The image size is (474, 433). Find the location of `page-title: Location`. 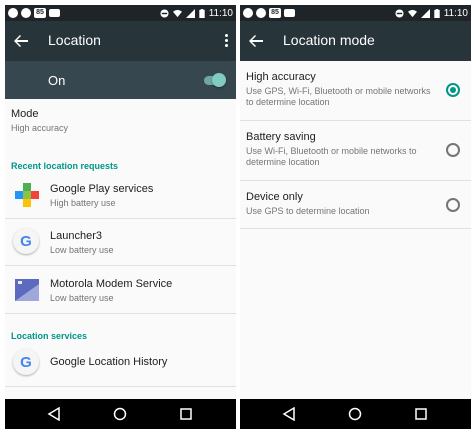

page-title: Location is located at coordinates (74, 40).